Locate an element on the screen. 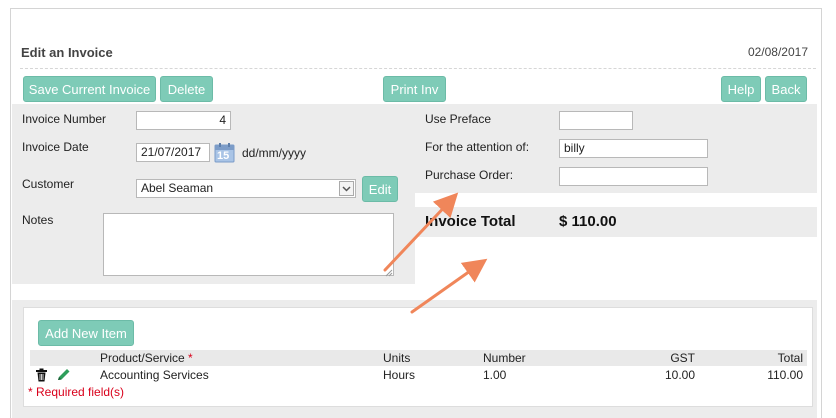 The image size is (836, 418). invoice-total-value: $ 110.00 is located at coordinates (588, 221).